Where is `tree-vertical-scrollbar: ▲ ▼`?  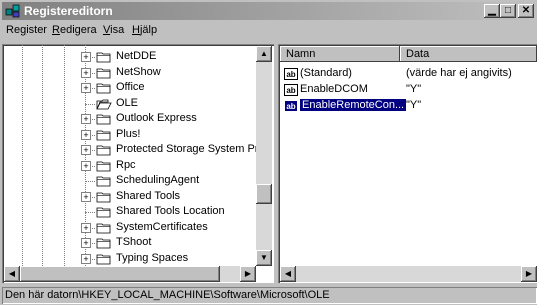
tree-vertical-scrollbar: ▲ ▼ is located at coordinates (264, 156).